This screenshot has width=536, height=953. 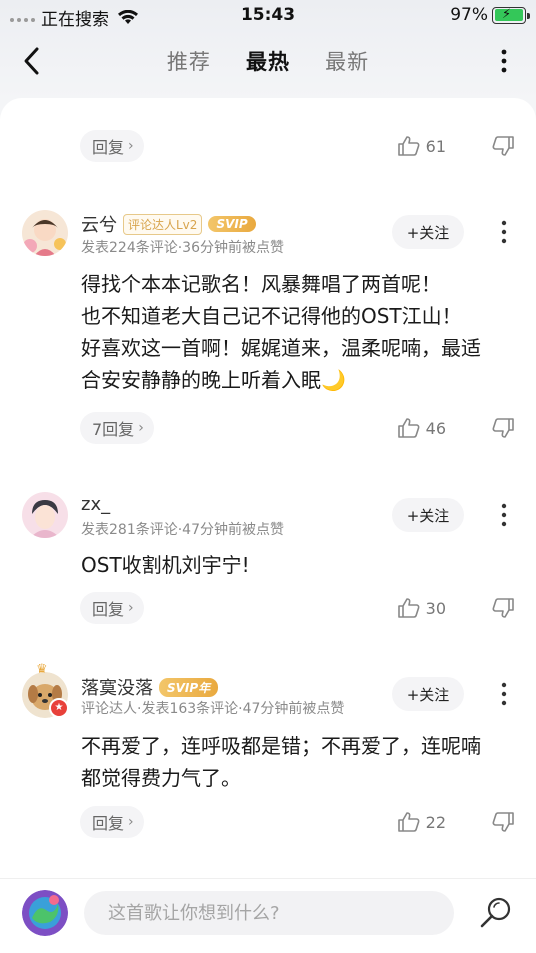 What do you see at coordinates (42, 669) in the screenshot?
I see `vip-crown-icon: ♛` at bounding box center [42, 669].